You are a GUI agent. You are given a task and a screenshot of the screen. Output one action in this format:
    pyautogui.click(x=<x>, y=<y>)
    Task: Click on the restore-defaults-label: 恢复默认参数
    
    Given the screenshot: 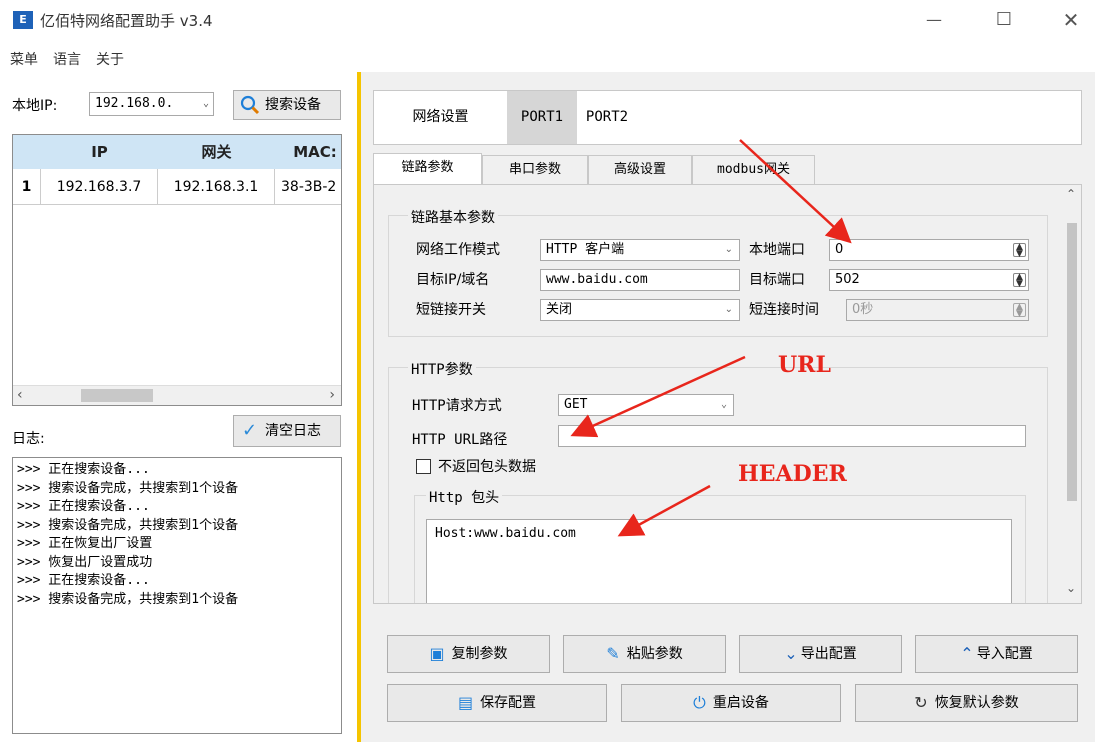 What is the action you would take?
    pyautogui.click(x=976, y=703)
    